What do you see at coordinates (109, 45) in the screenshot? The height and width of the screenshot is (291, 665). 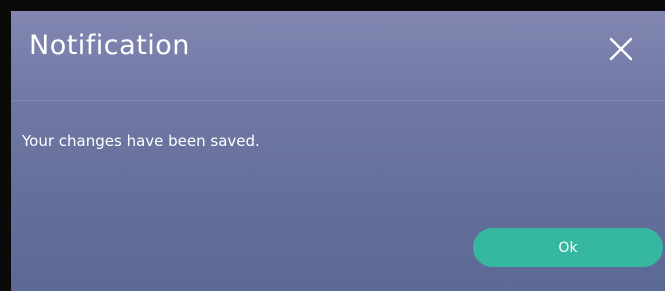 I see `dialog-title: Notification` at bounding box center [109, 45].